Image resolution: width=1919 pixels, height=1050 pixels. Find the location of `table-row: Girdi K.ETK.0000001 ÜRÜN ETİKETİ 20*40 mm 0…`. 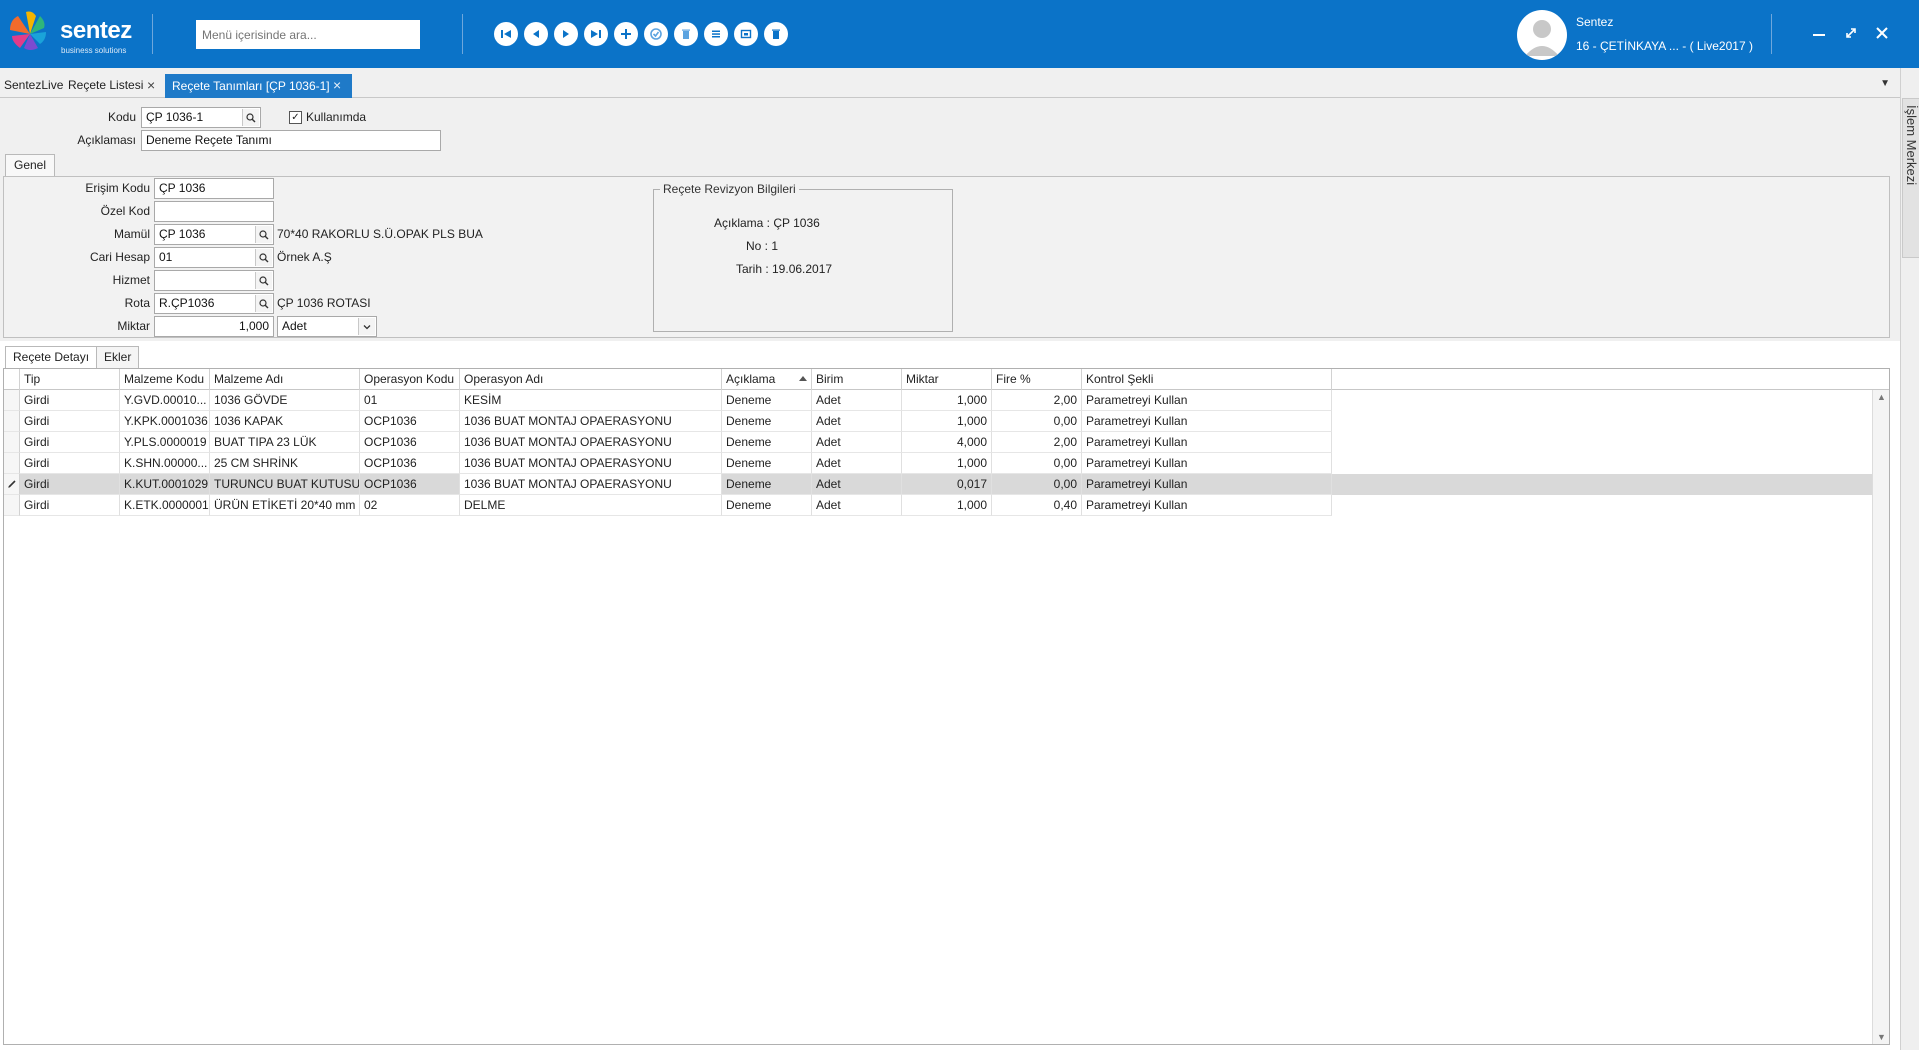

table-row: Girdi K.ETK.0000001 ÜRÜN ETİKETİ 20*40 mm 0… is located at coordinates (938, 505).